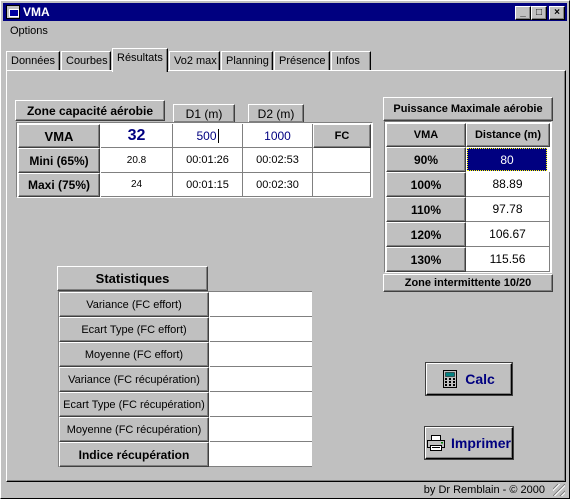 This screenshot has height=499, width=570. I want to click on tab-courbes: Courbes, so click(86, 61).